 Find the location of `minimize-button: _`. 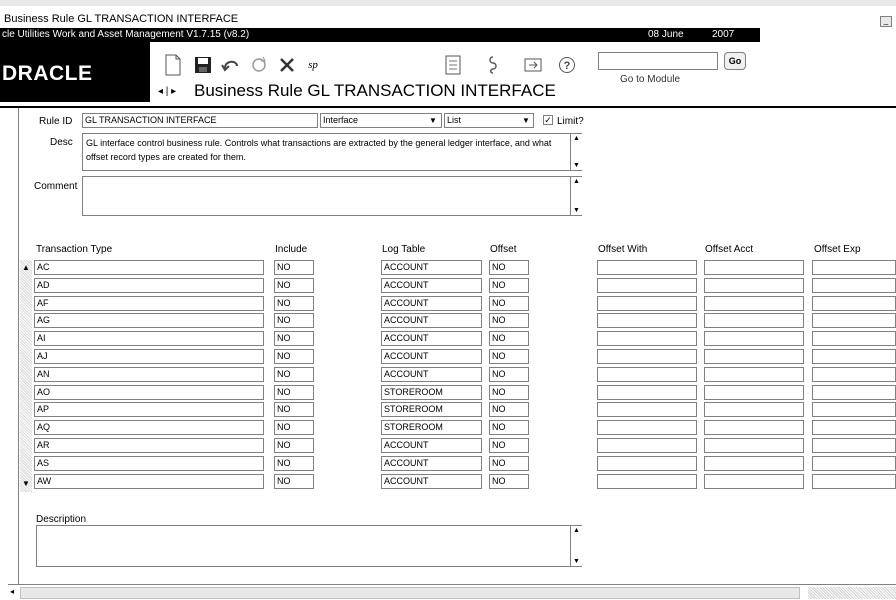

minimize-button: _ is located at coordinates (886, 21).